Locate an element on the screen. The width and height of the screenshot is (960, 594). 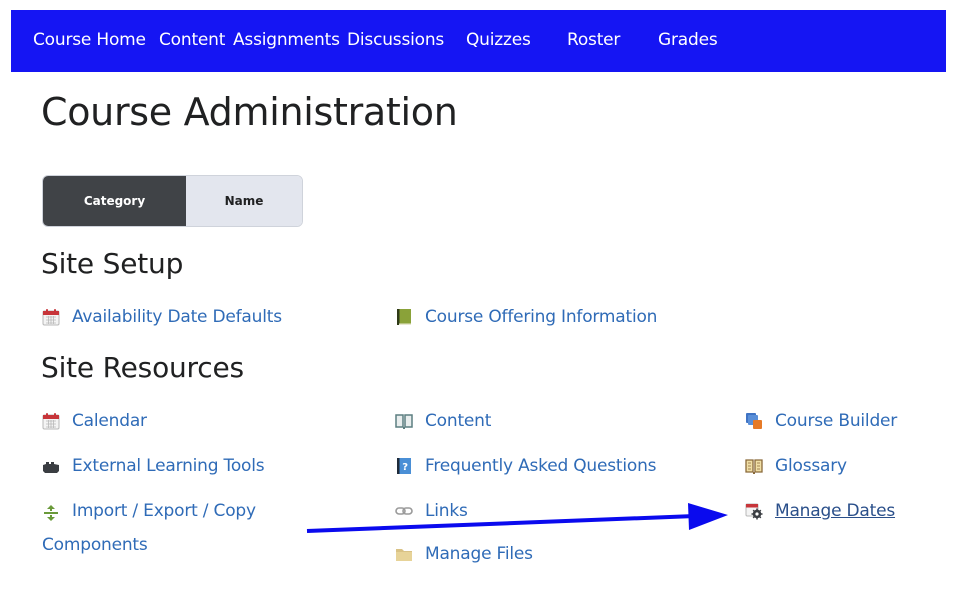
tool-availability-date-defaults: Availability Date Defaults is located at coordinates (162, 317).